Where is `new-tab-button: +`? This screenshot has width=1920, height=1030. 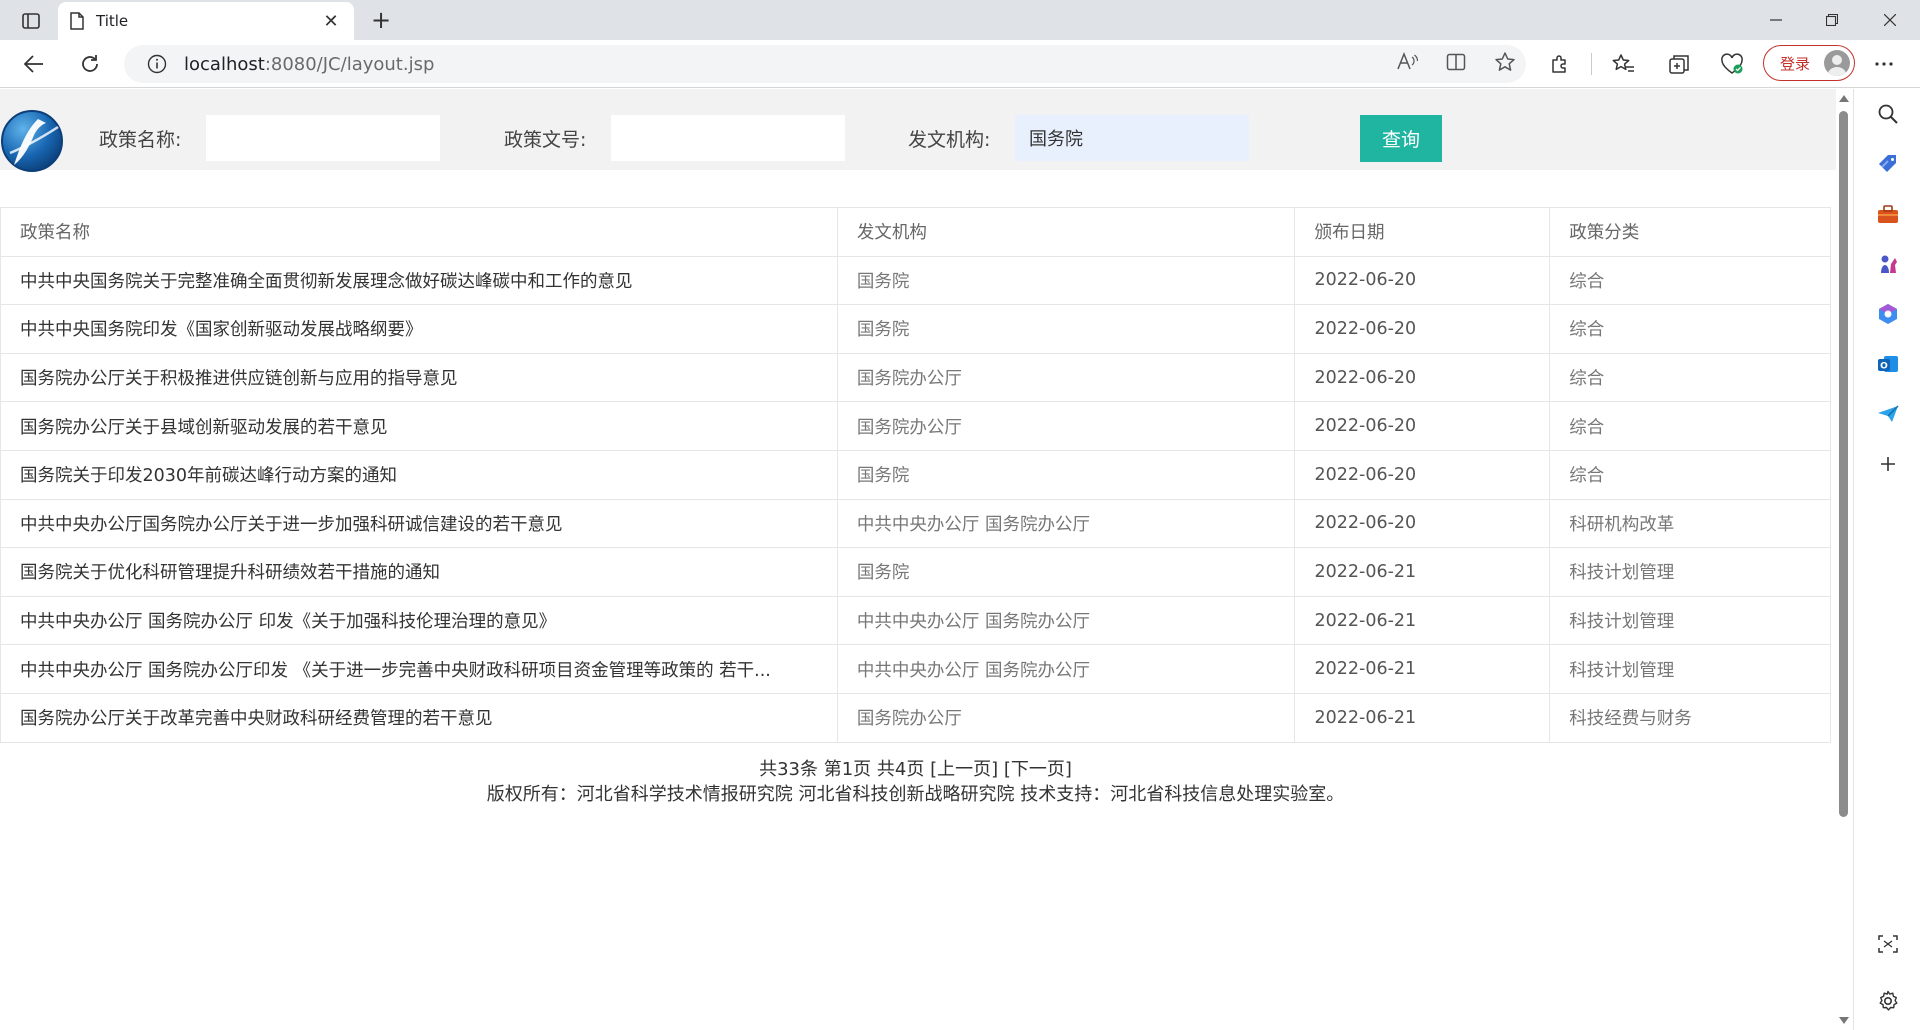
new-tab-button: + is located at coordinates (381, 20).